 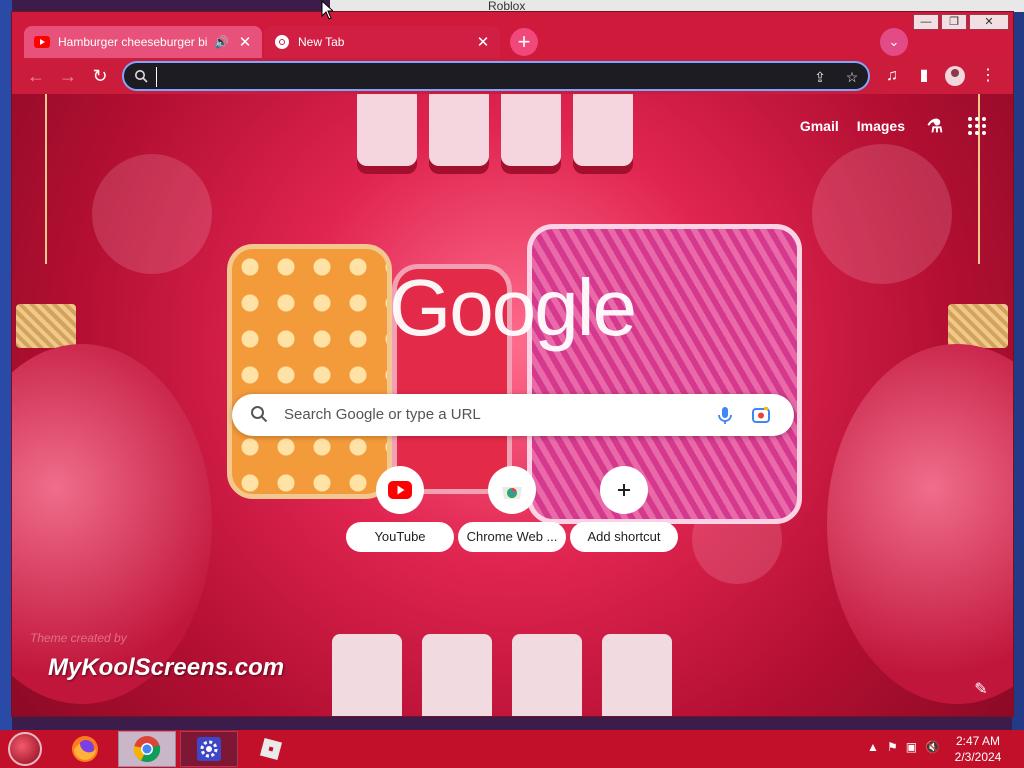 I want to click on tab-youtube: Hamburger cheeseburger bi 🔊 ✕, so click(x=143, y=42).